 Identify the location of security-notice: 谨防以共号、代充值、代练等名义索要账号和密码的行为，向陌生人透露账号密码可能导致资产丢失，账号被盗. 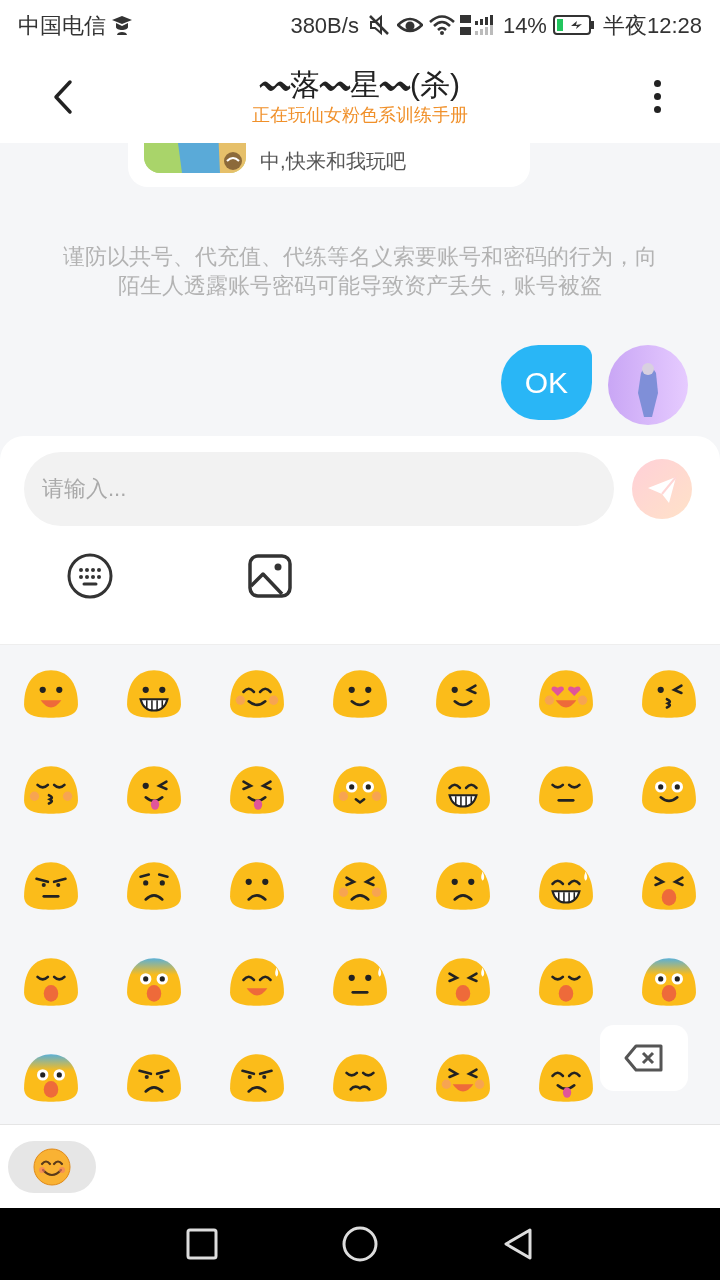
(360, 272).